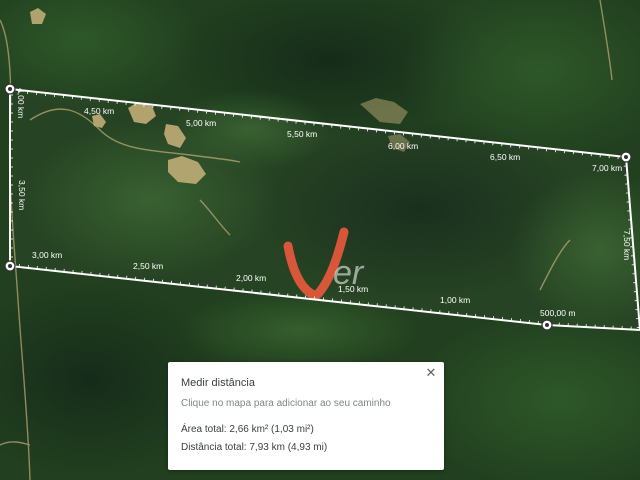  What do you see at coordinates (254, 447) in the screenshot?
I see `total-distance: Distância total: 7,93 km (4,93 mi)` at bounding box center [254, 447].